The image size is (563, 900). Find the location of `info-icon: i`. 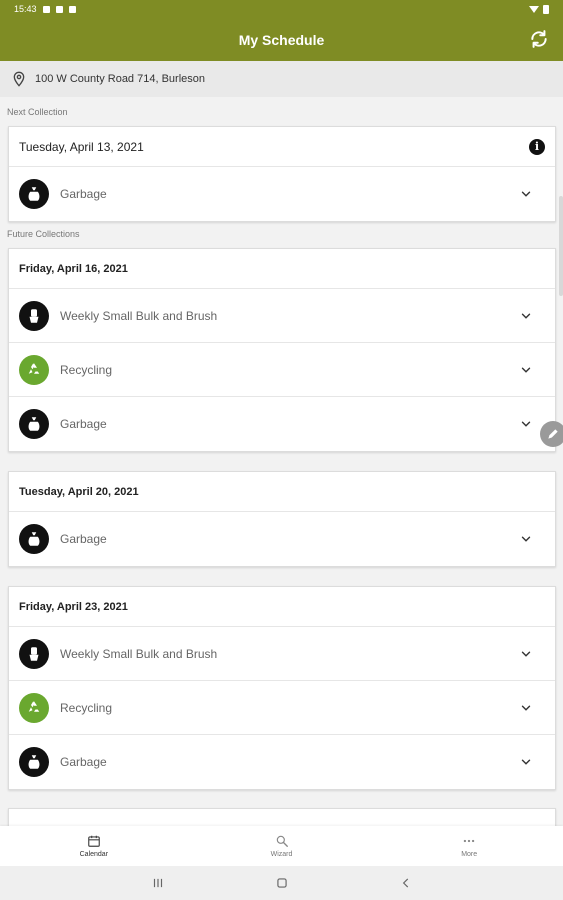

info-icon: i is located at coordinates (537, 146).